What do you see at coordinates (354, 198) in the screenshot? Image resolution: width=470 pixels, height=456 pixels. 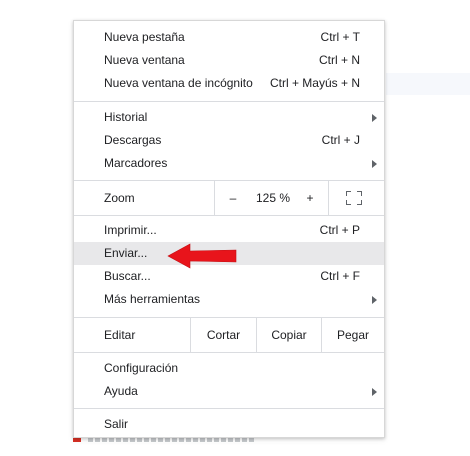 I see `fullscreen-icon` at bounding box center [354, 198].